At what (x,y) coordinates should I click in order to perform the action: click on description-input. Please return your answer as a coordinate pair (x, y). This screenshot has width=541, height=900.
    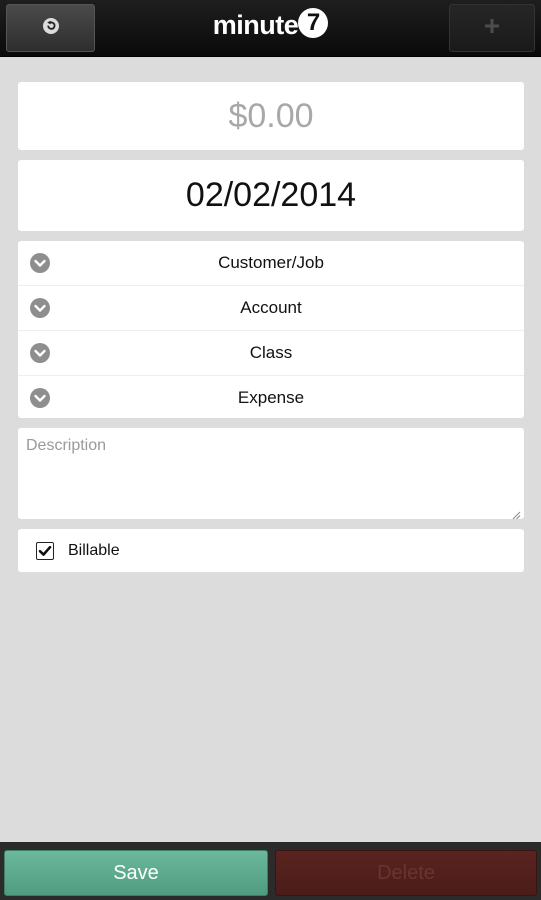
    Looking at the image, I should click on (271, 473).